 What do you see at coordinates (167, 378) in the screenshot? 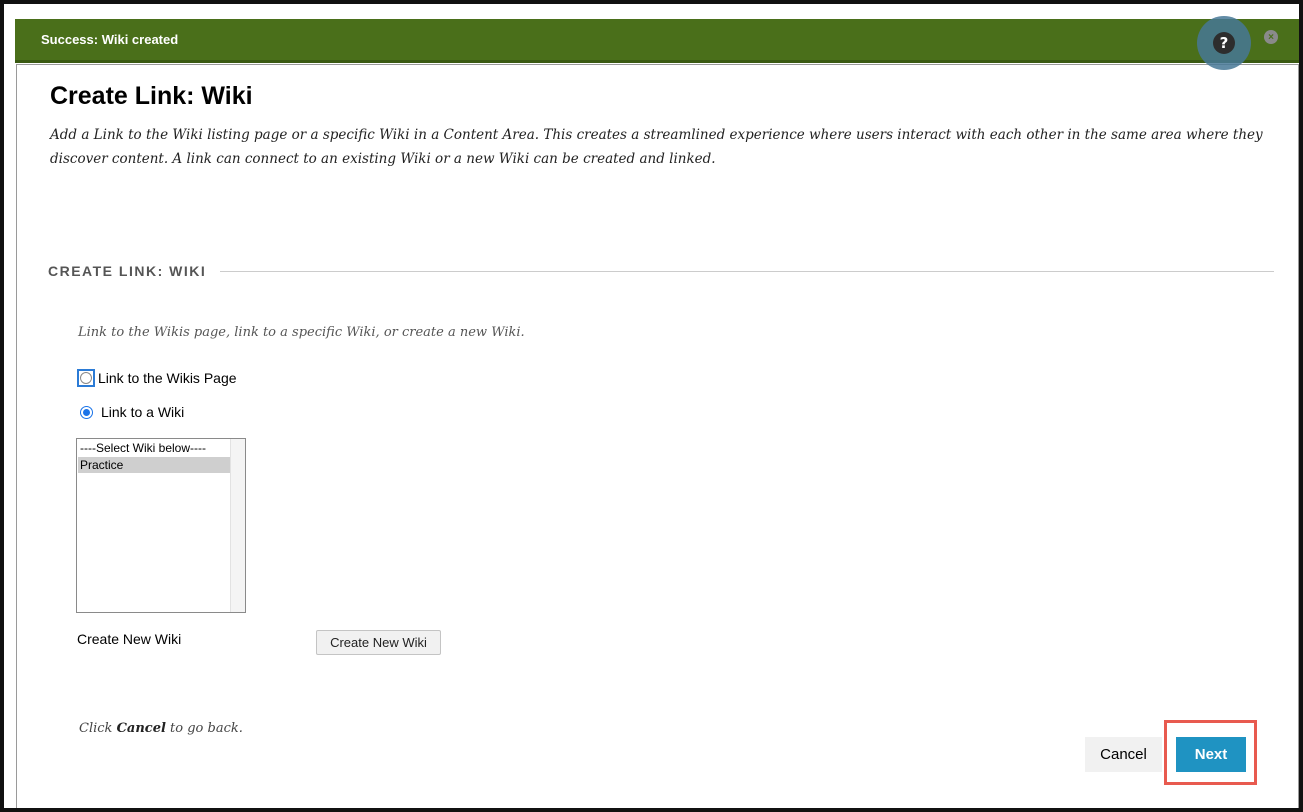
I see `radio-link-wikis-page-label: Link to the Wikis Page` at bounding box center [167, 378].